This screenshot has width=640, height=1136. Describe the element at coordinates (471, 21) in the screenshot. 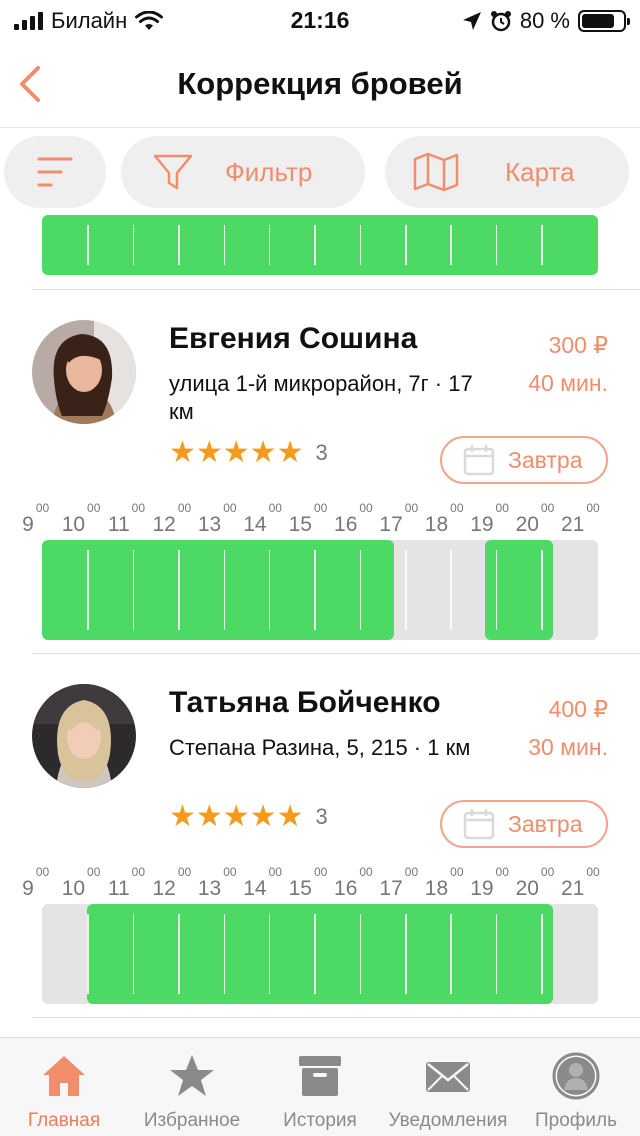

I see `location-arrow-icon` at that location.